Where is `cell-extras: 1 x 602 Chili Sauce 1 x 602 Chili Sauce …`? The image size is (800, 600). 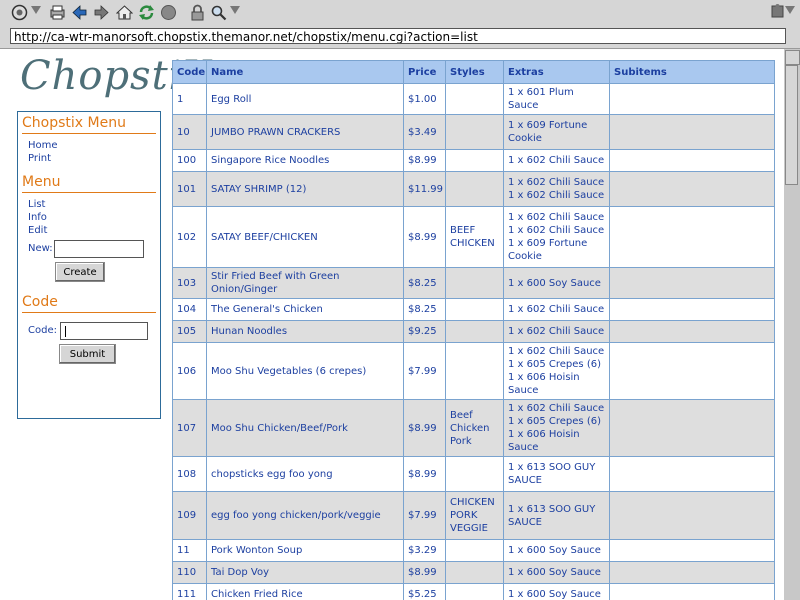
cell-extras: 1 x 602 Chili Sauce 1 x 602 Chili Sauce … is located at coordinates (556, 237).